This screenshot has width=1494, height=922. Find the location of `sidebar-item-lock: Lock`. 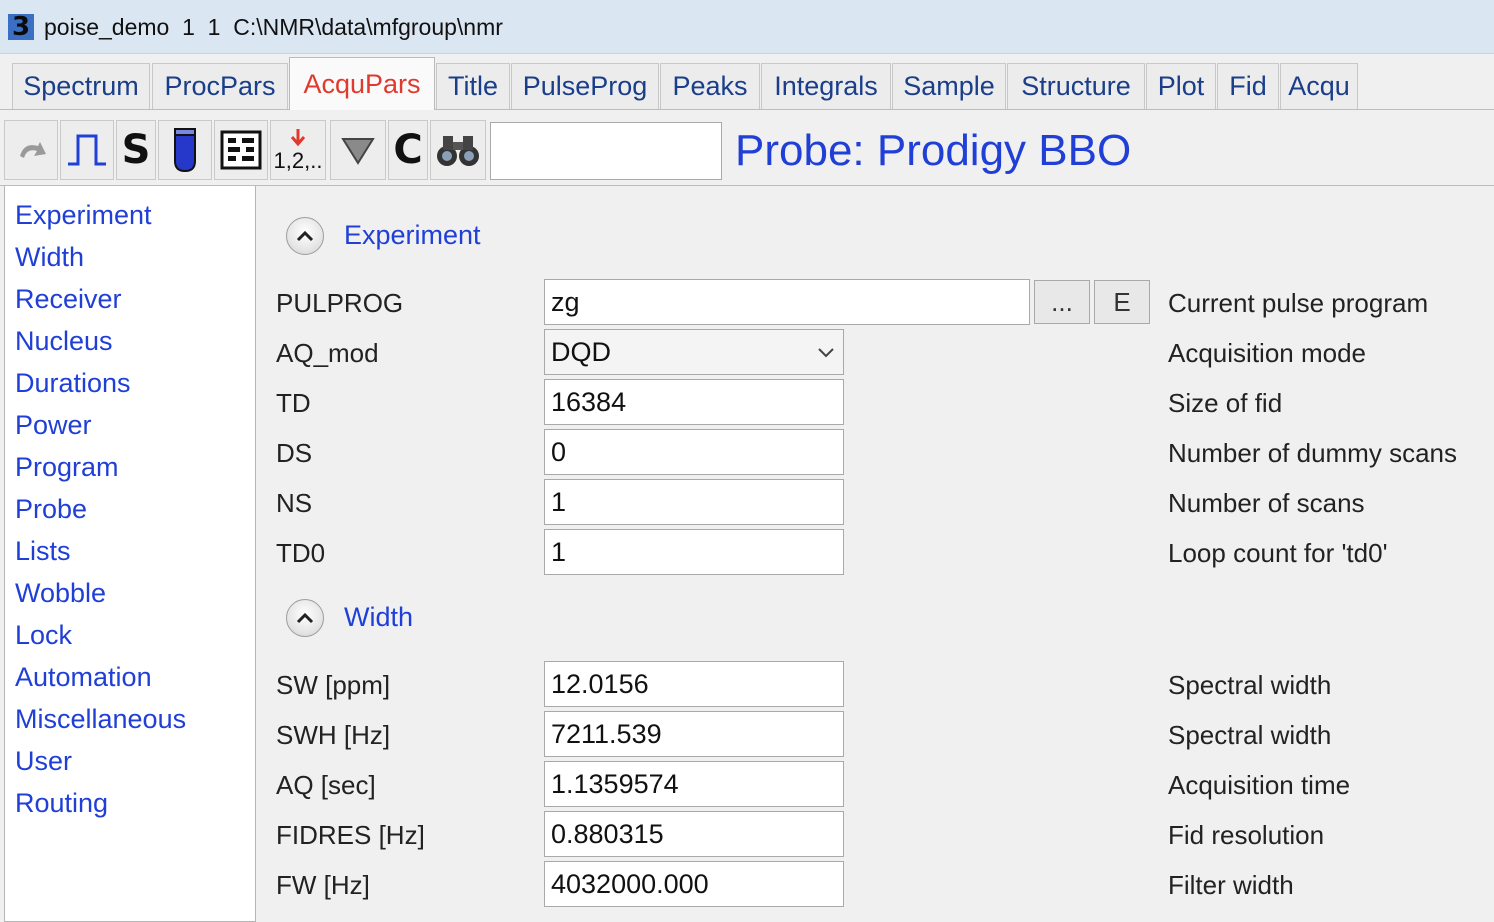

sidebar-item-lock: Lock is located at coordinates (43, 635).